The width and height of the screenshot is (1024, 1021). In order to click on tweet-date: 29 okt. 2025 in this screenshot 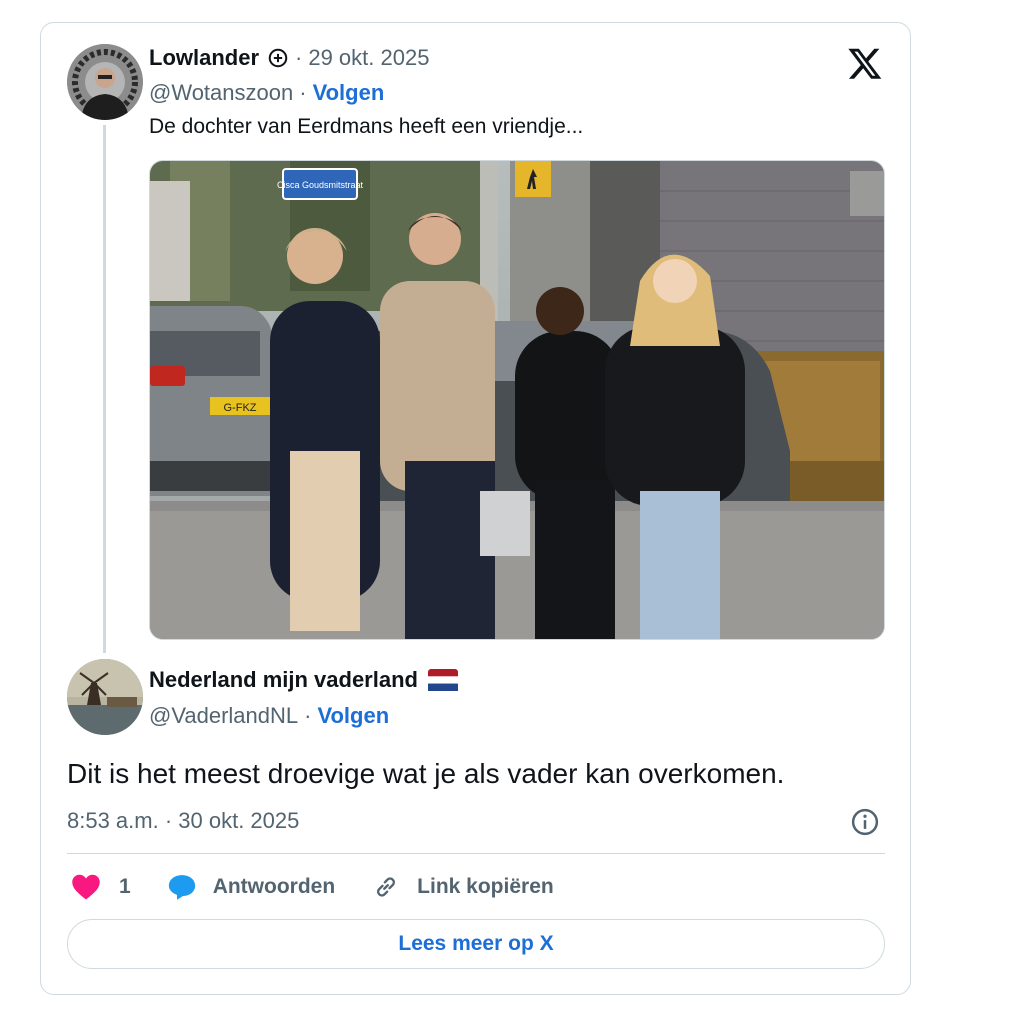, I will do `click(368, 58)`.